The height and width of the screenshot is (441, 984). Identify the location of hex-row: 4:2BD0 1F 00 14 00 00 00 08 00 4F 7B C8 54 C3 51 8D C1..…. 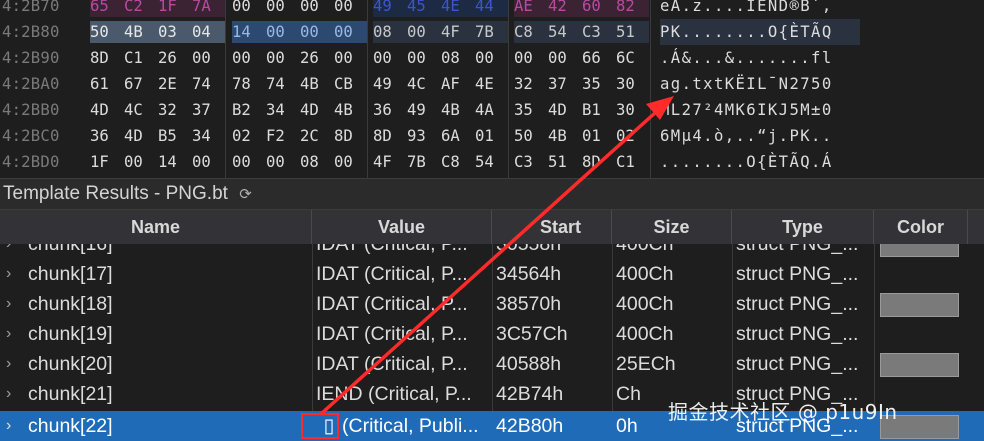
(492, 162).